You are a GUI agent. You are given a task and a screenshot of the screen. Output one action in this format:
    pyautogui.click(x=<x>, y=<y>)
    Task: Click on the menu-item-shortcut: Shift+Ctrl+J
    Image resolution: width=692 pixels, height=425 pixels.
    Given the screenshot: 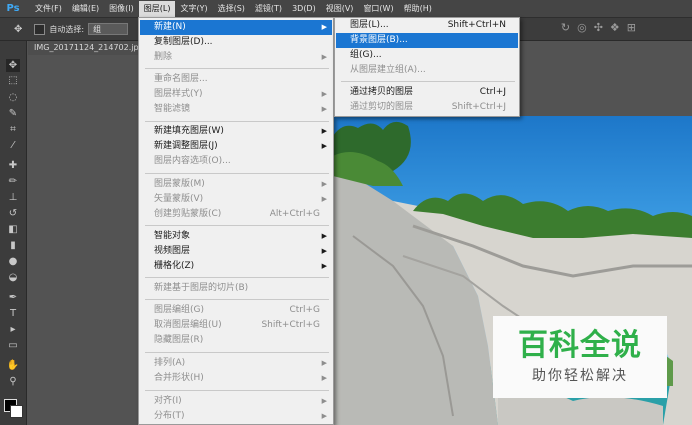 What is the action you would take?
    pyautogui.click(x=478, y=107)
    